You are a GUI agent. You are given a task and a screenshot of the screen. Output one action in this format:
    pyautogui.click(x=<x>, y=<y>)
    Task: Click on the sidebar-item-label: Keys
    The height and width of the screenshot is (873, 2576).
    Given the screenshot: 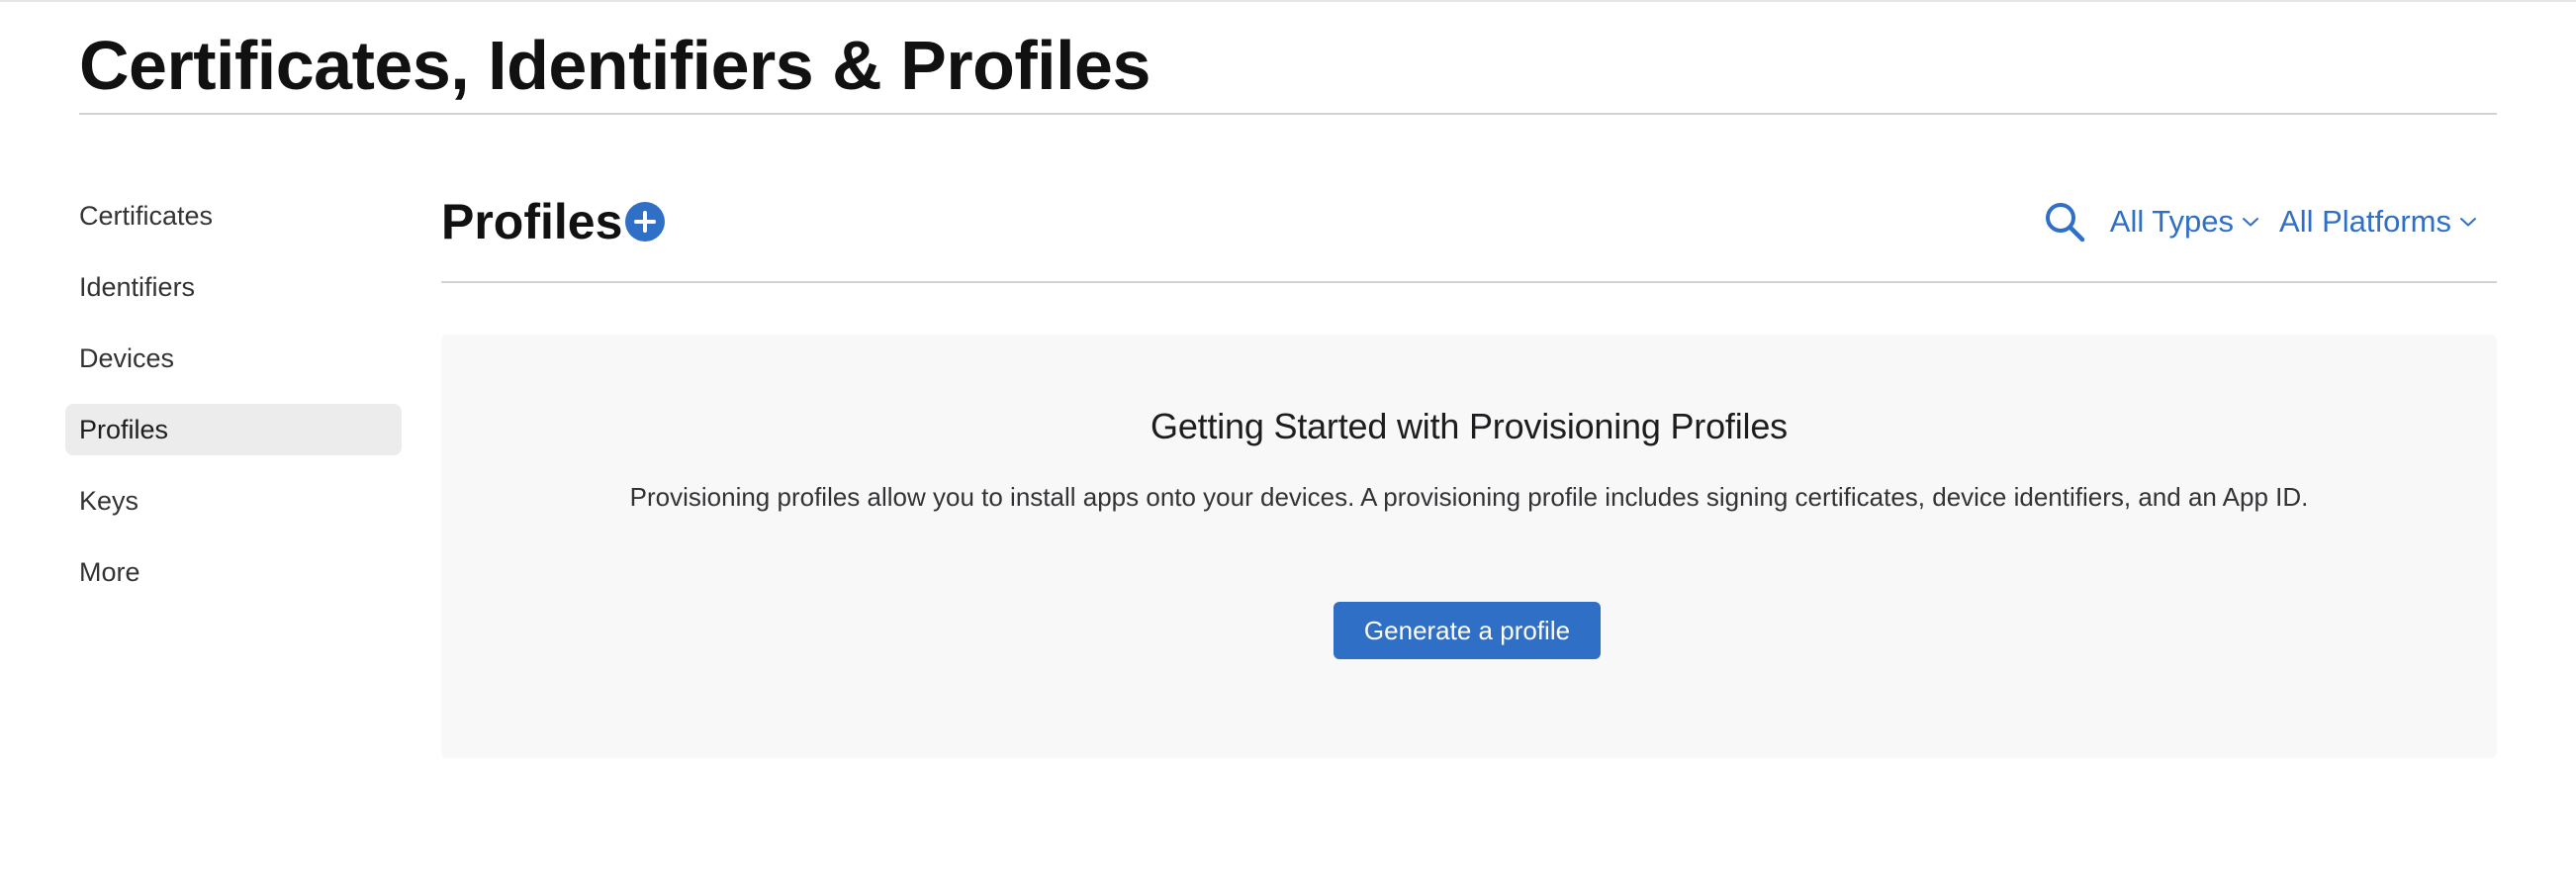 What is the action you would take?
    pyautogui.click(x=109, y=501)
    